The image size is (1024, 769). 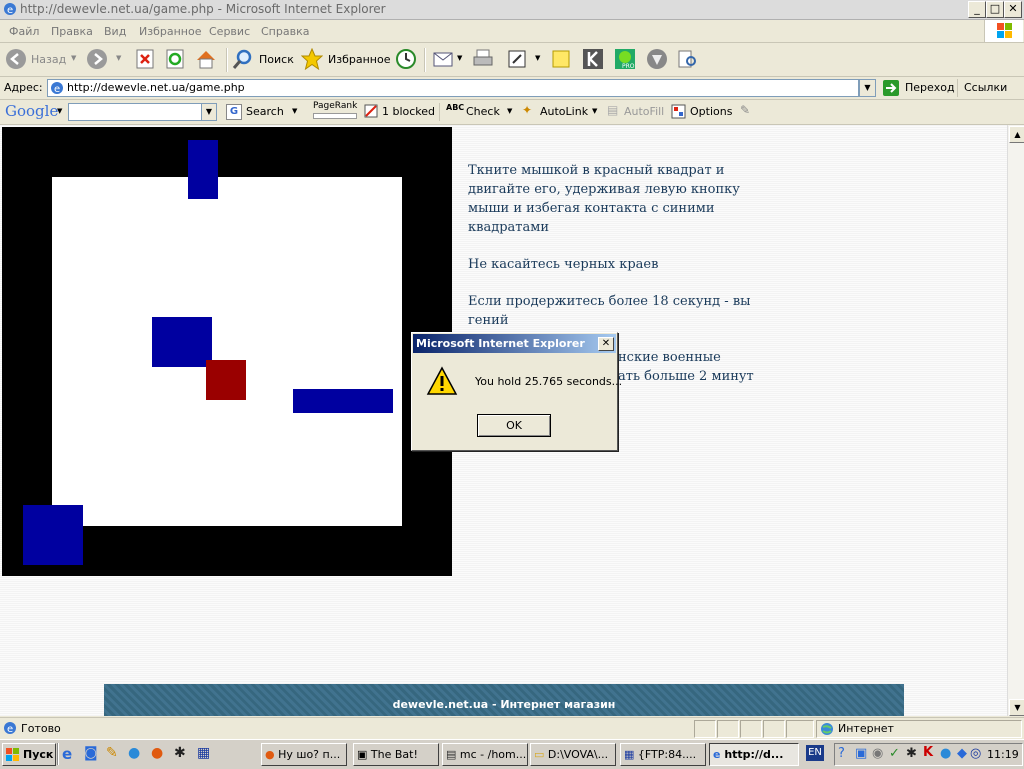 I want to click on monitor-tray-icon: ✓, so click(x=894, y=753).